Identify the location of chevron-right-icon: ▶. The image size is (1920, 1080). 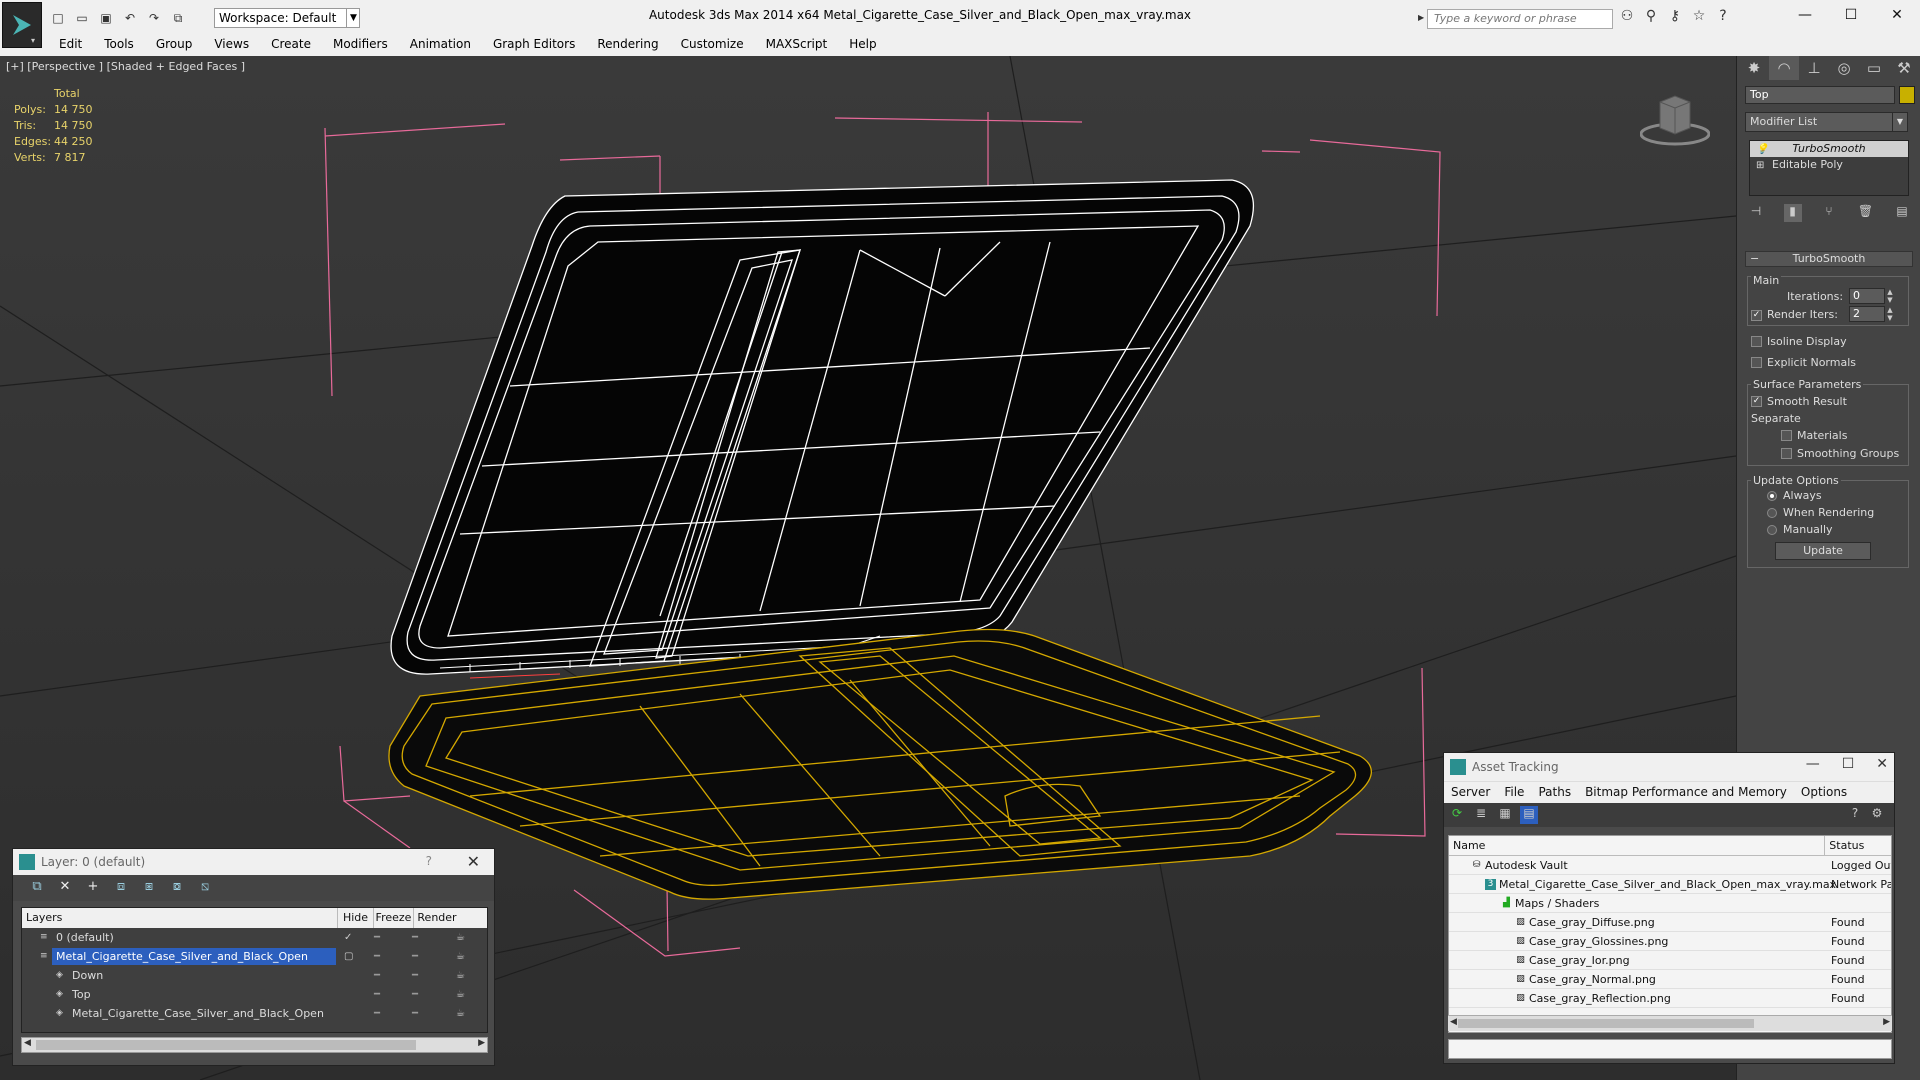
(1421, 17).